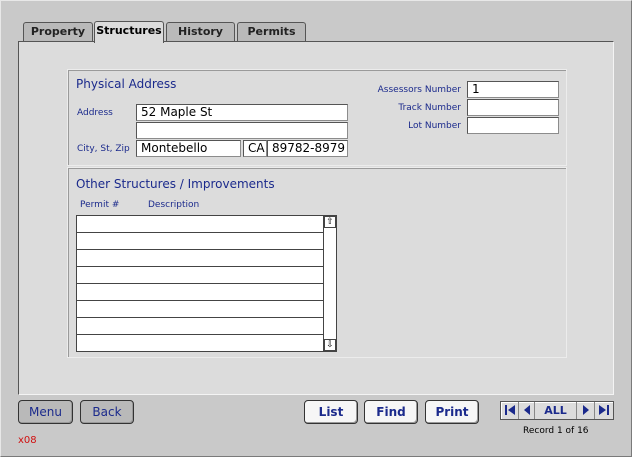  Describe the element at coordinates (242, 130) in the screenshot. I see `address-line2-field` at that location.